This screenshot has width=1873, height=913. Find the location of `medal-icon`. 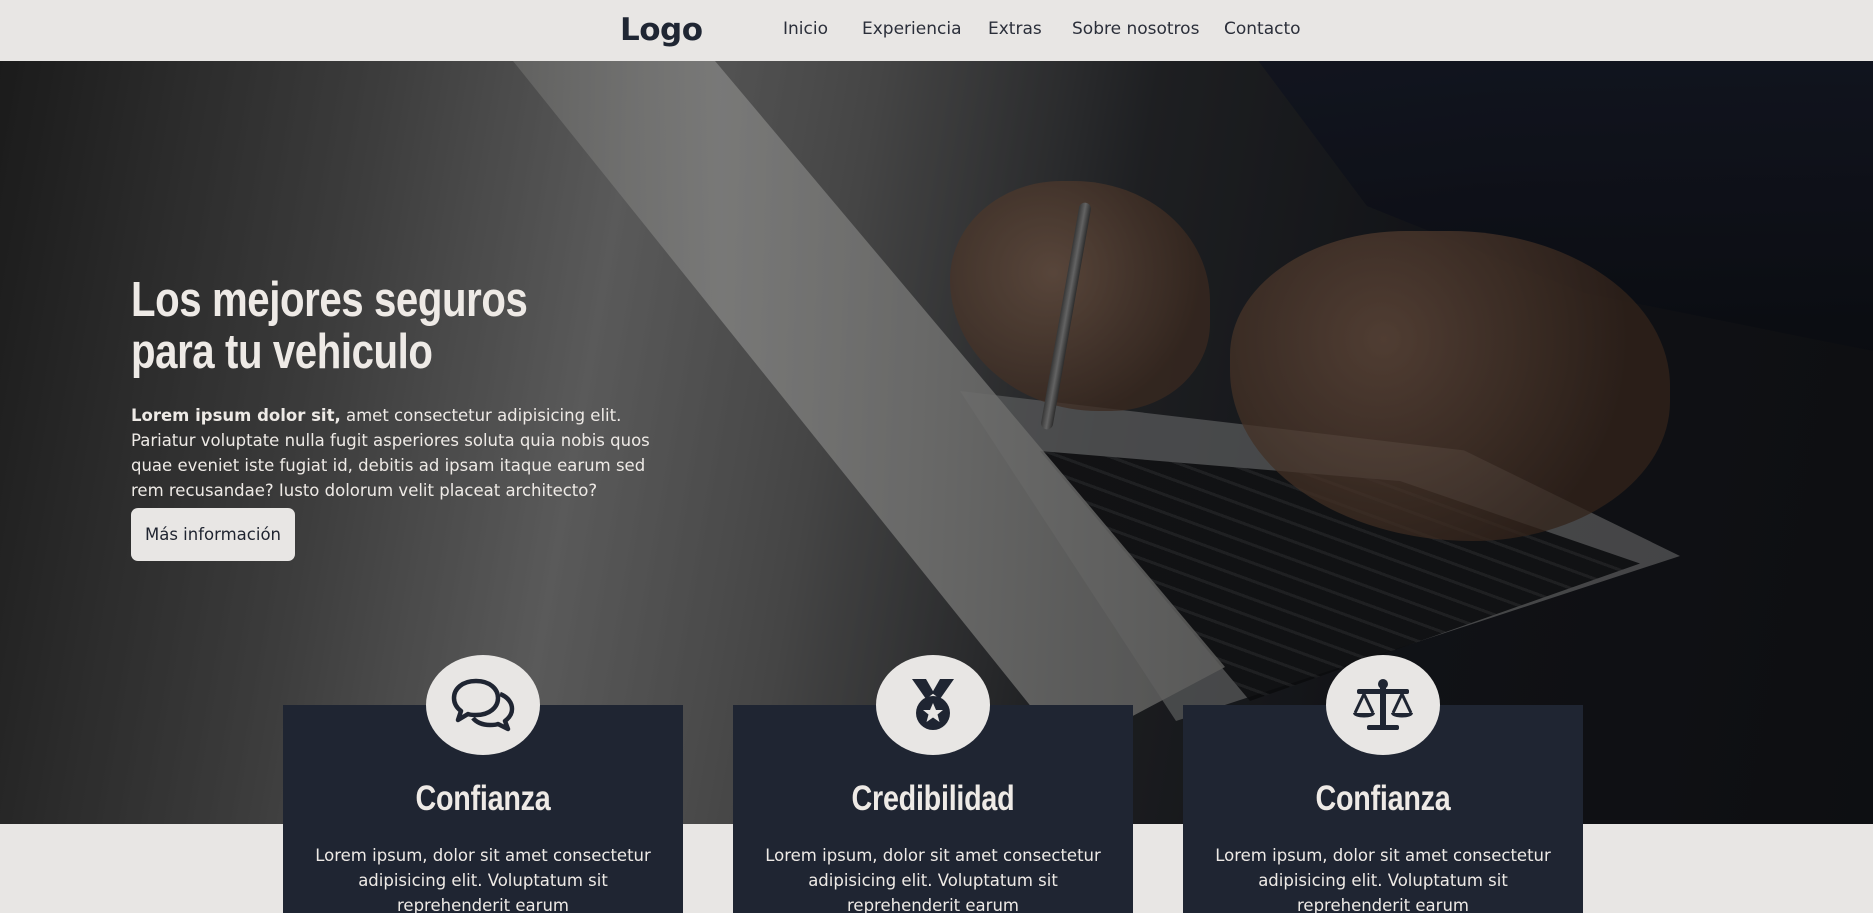

medal-icon is located at coordinates (933, 704).